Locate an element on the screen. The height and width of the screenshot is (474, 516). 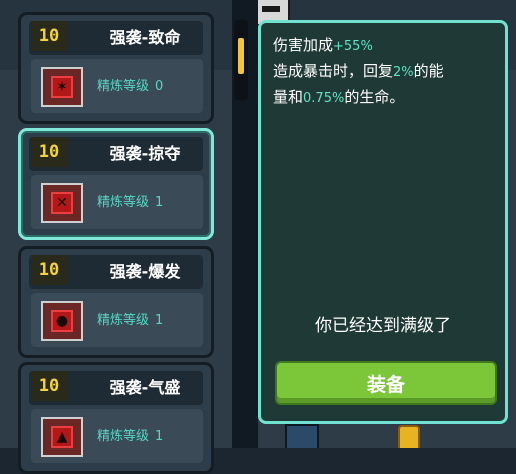
desc-line-1: 伤害加成+55% is located at coordinates (386, 46).